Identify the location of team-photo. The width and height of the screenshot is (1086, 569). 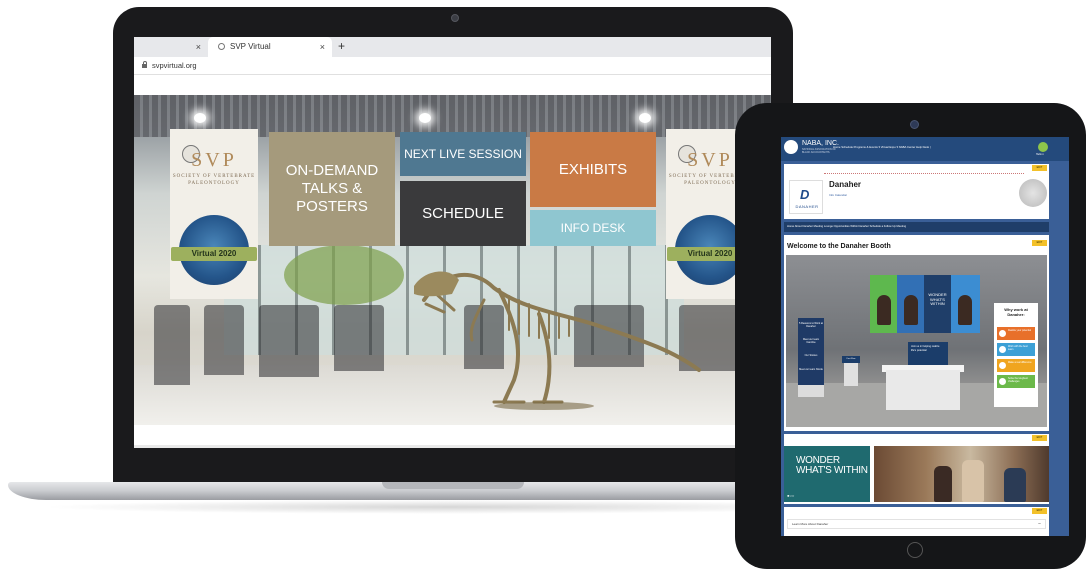
(961, 474).